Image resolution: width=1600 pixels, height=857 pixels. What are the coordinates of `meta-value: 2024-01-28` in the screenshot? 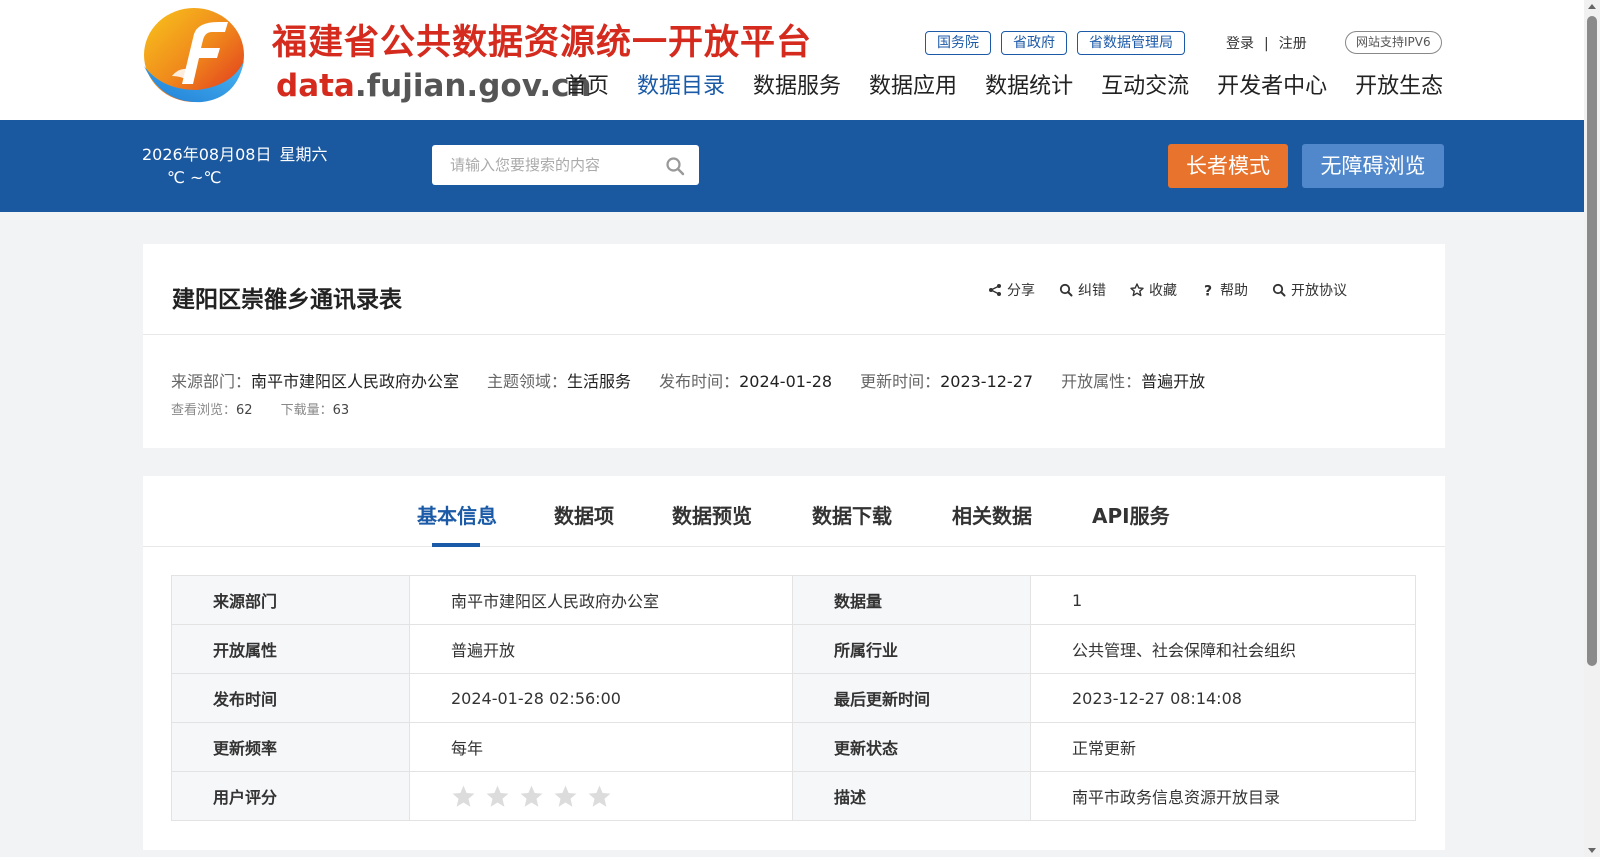 It's located at (786, 381).